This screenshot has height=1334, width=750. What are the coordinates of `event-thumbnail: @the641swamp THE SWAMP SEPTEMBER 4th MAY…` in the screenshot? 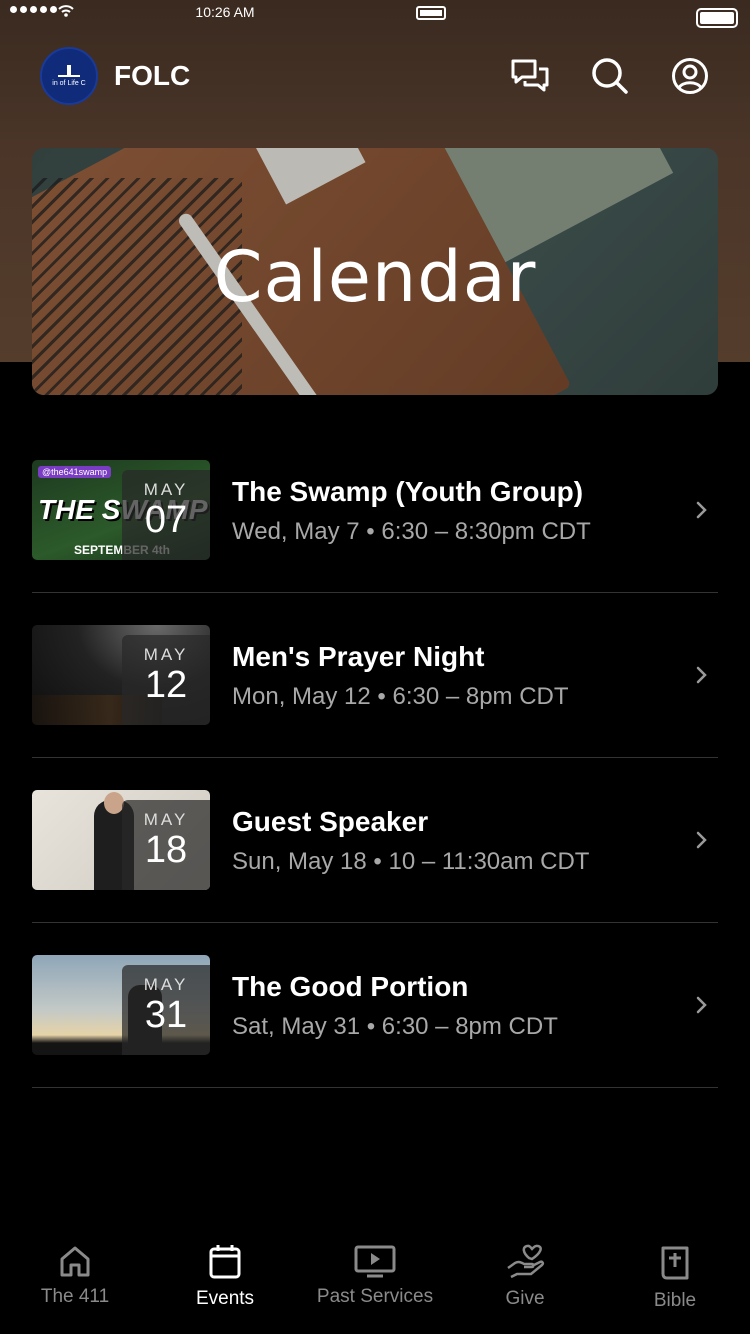 It's located at (121, 510).